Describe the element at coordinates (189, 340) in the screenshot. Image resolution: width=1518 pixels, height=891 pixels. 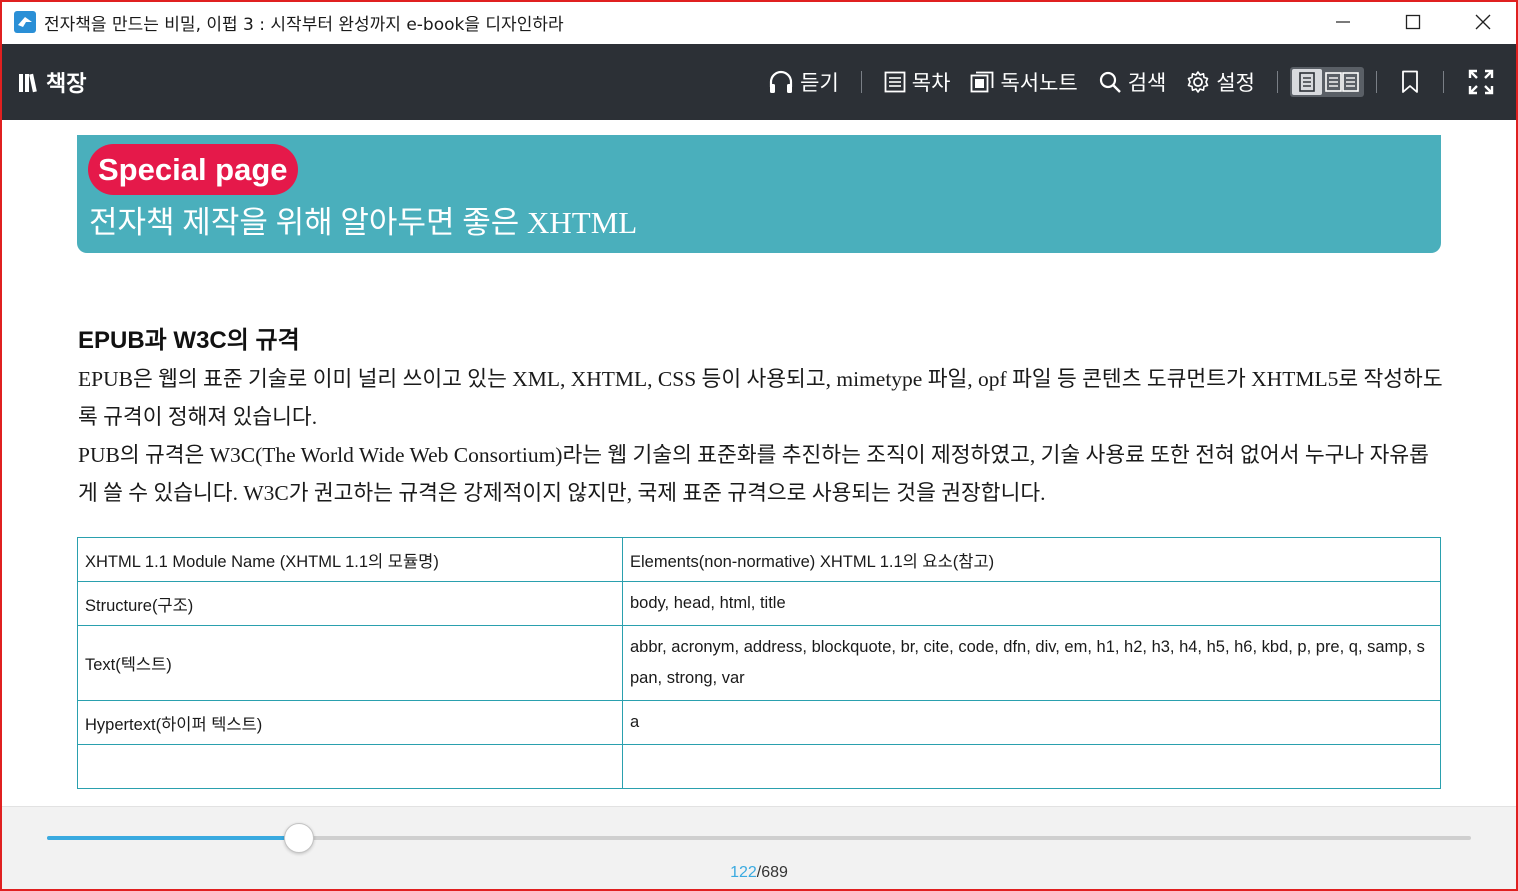
I see `section-heading: EPUB과 W3C의 규격` at that location.